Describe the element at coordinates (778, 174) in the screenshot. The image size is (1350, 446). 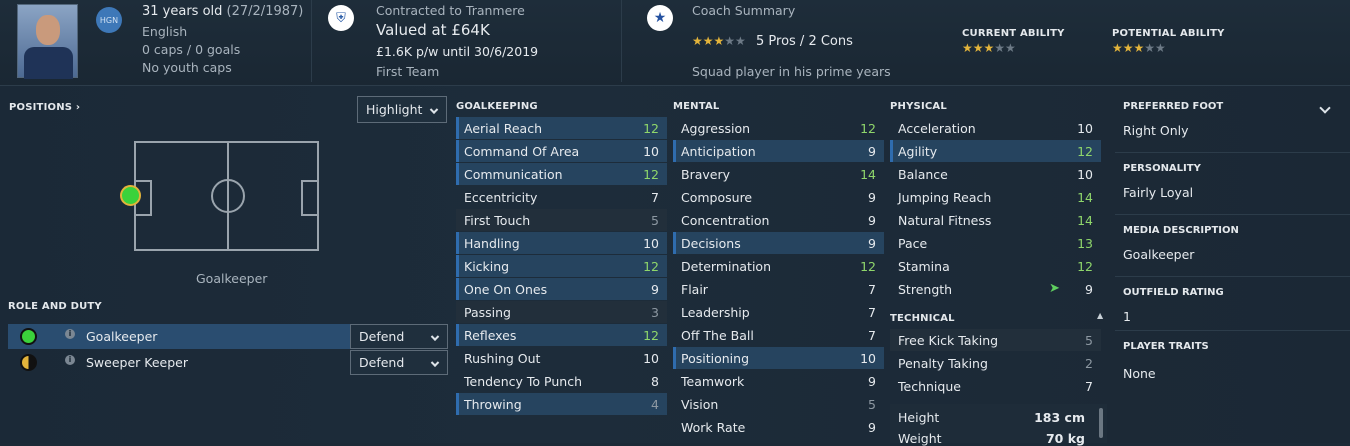
I see `attribute-row: Bravery 14` at that location.